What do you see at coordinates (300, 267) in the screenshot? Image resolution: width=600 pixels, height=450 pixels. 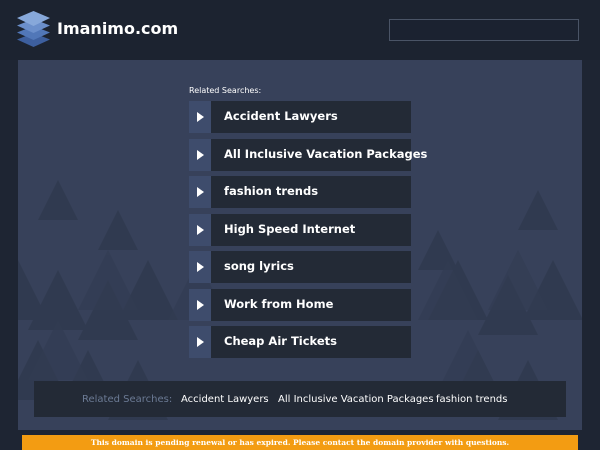 I see `related-link-song-lyrics: song lyrics` at bounding box center [300, 267].